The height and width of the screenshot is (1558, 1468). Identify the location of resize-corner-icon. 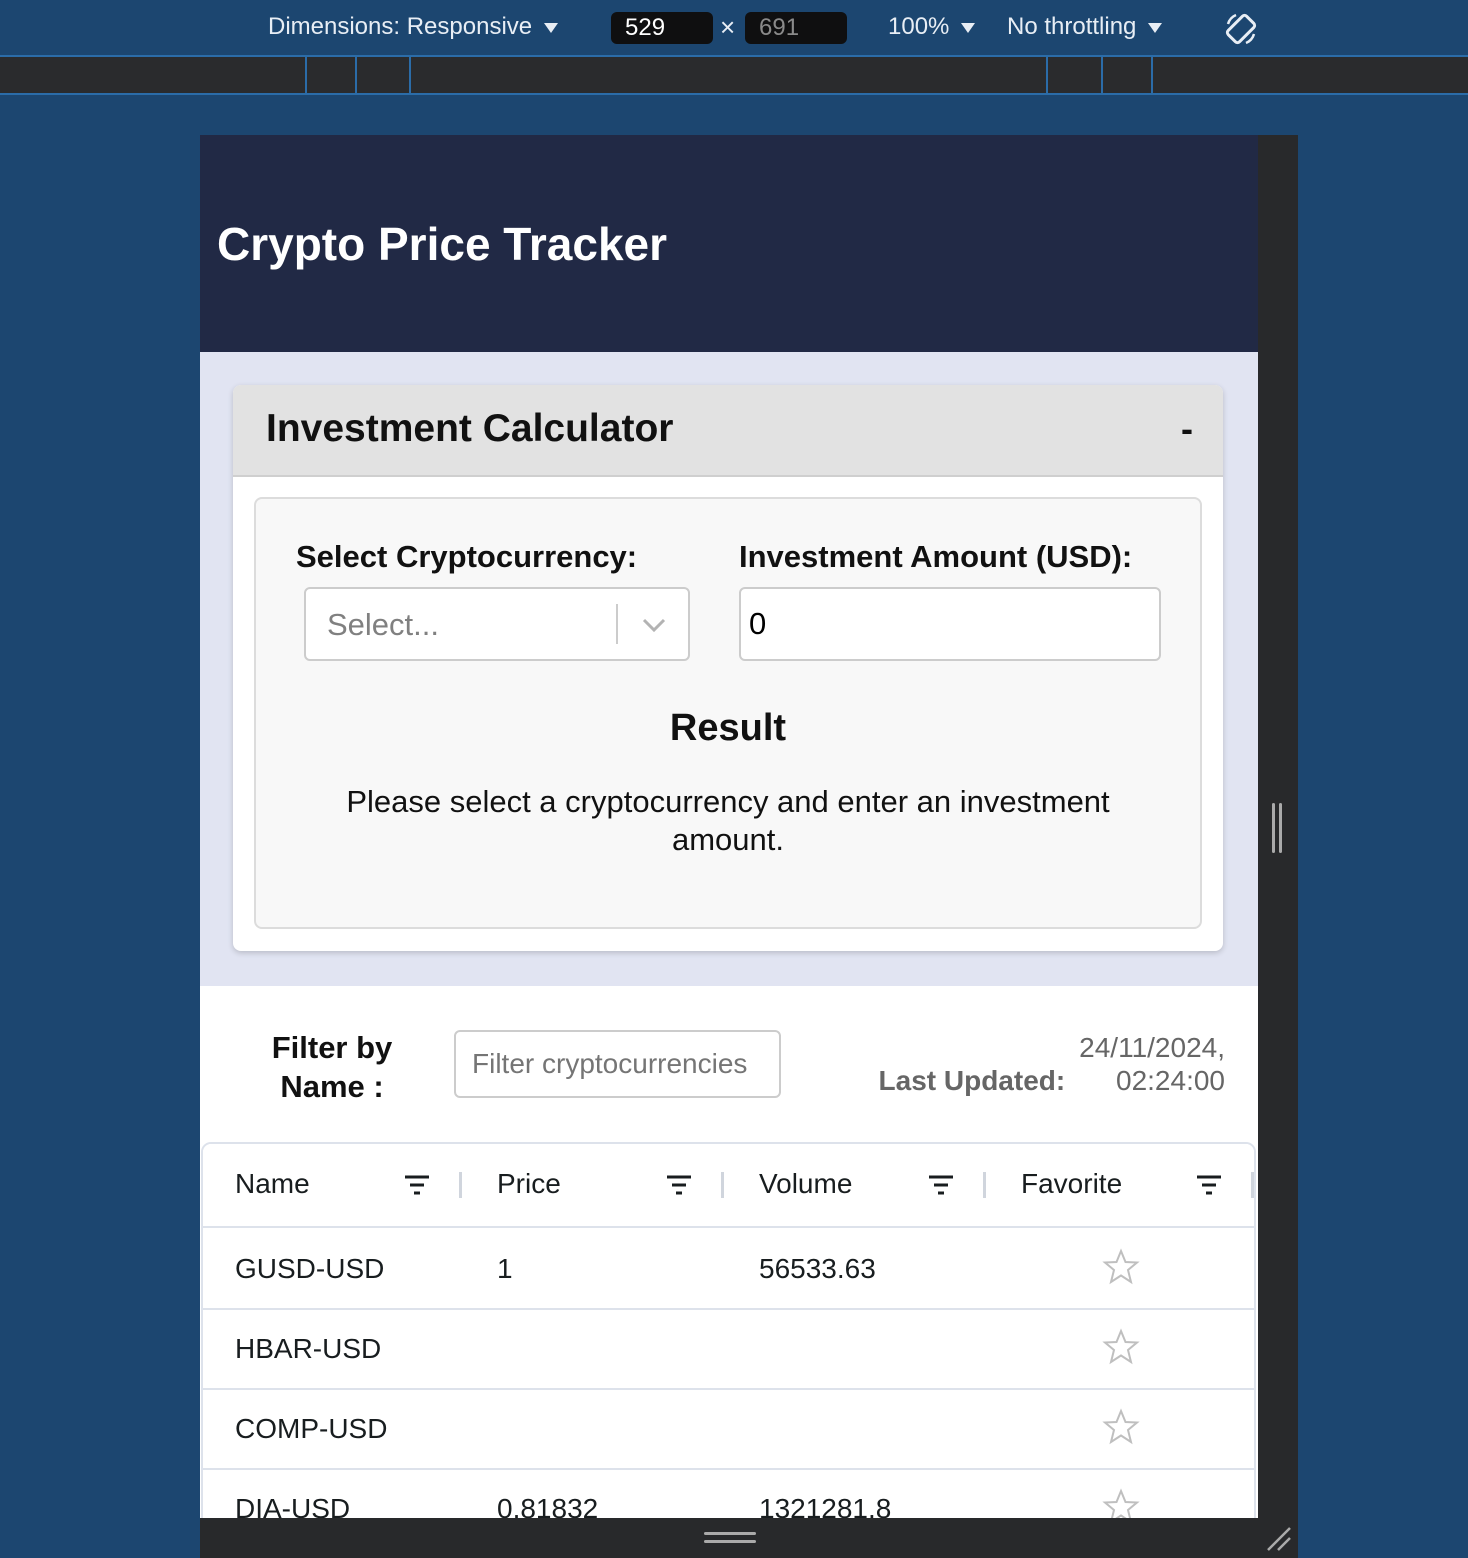
(1278, 1538).